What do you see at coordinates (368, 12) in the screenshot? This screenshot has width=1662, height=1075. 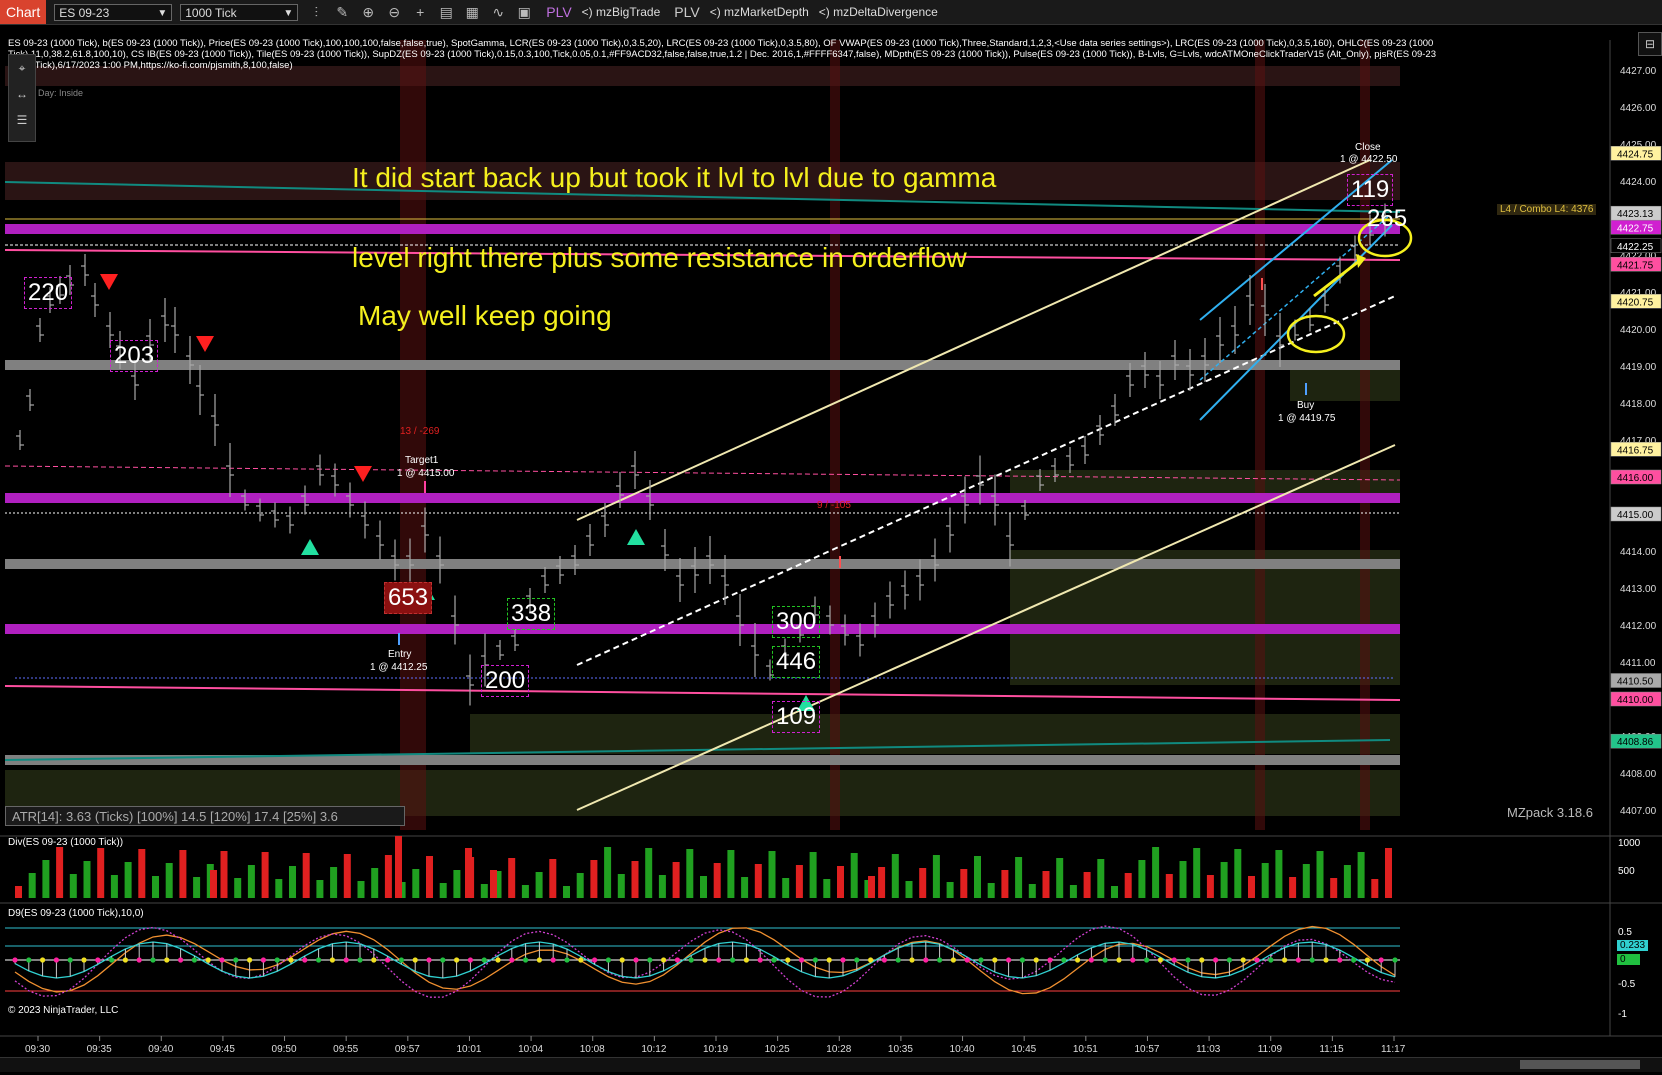 I see `zoom-in-icon: ⊕` at bounding box center [368, 12].